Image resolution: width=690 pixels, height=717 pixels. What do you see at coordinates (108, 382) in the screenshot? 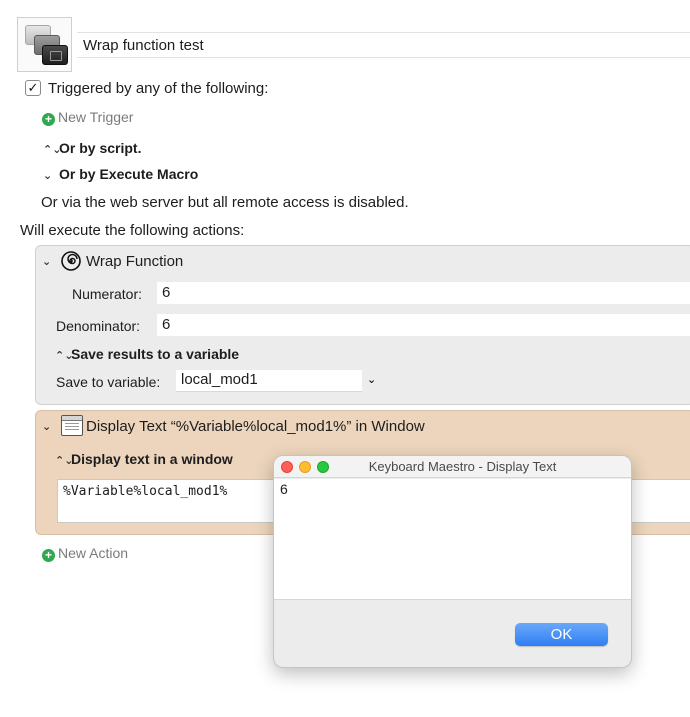
I see `save-to-variable-label: Save to variable:` at bounding box center [108, 382].